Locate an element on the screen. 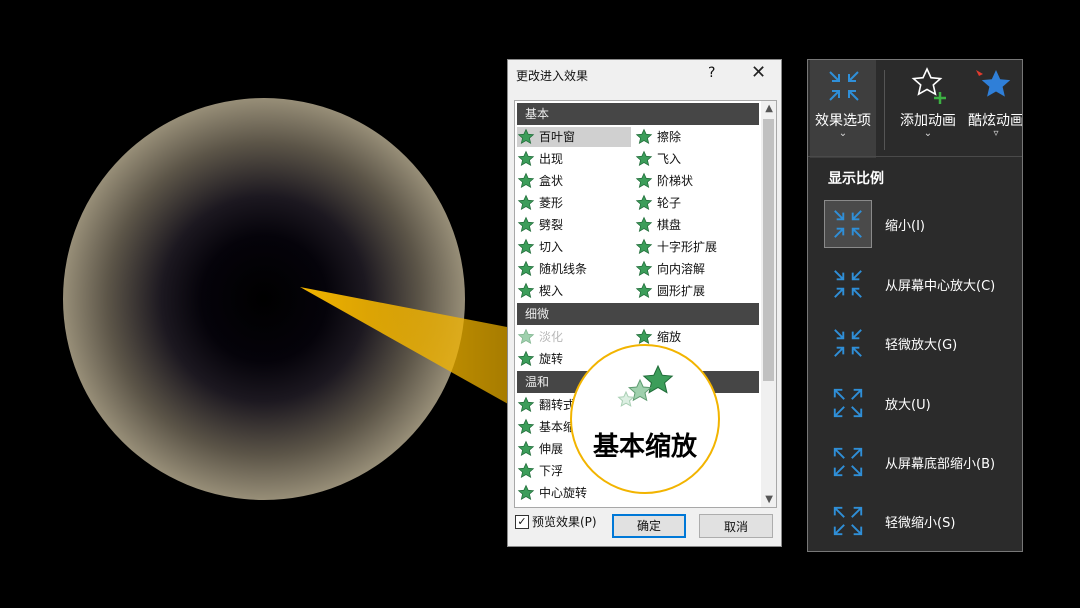 Image resolution: width=1080 pixels, height=608 pixels. dialog-title: 更改进入效果 is located at coordinates (552, 76).